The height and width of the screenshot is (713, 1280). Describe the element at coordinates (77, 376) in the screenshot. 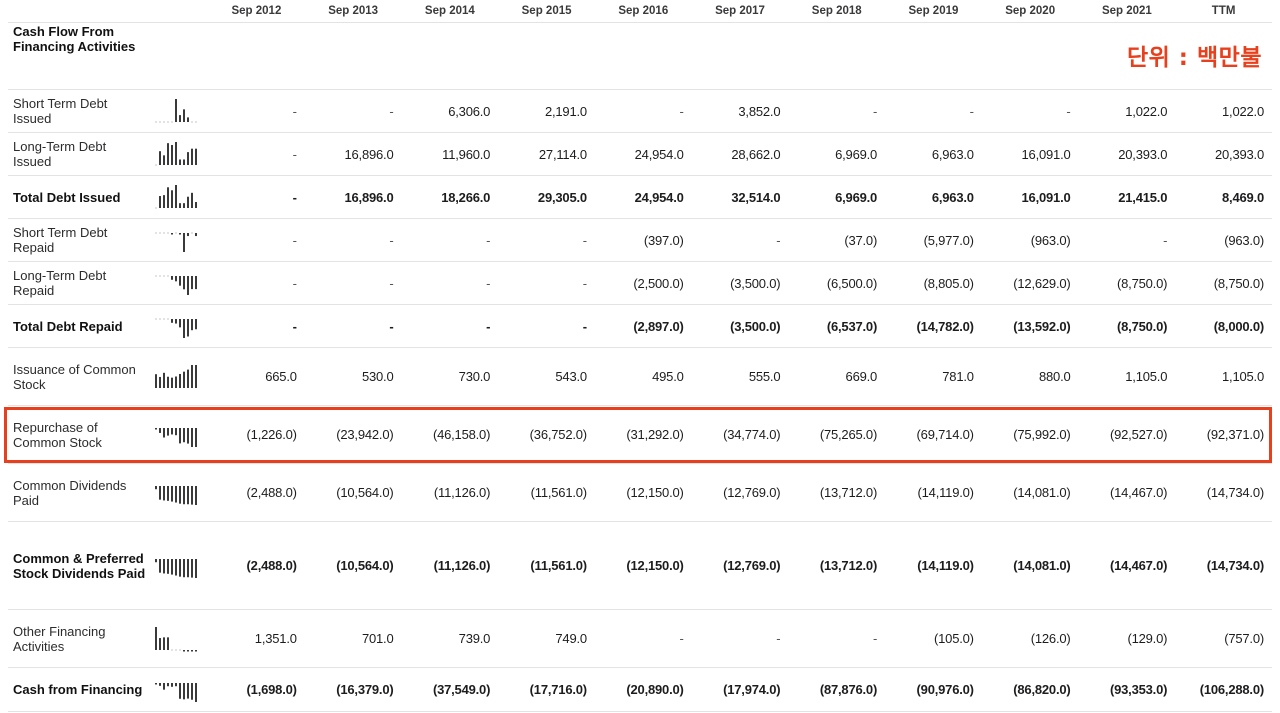

I see `row-label: Issuance of Common Stock` at that location.